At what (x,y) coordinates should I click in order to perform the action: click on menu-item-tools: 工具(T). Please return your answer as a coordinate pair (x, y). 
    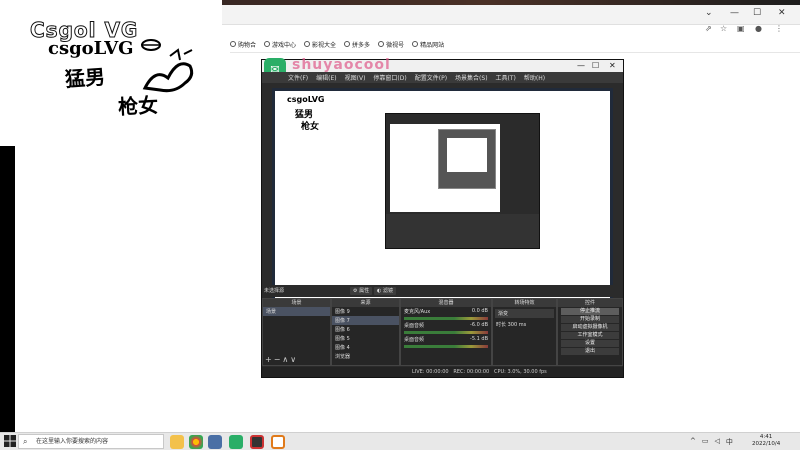
    Looking at the image, I should click on (506, 77).